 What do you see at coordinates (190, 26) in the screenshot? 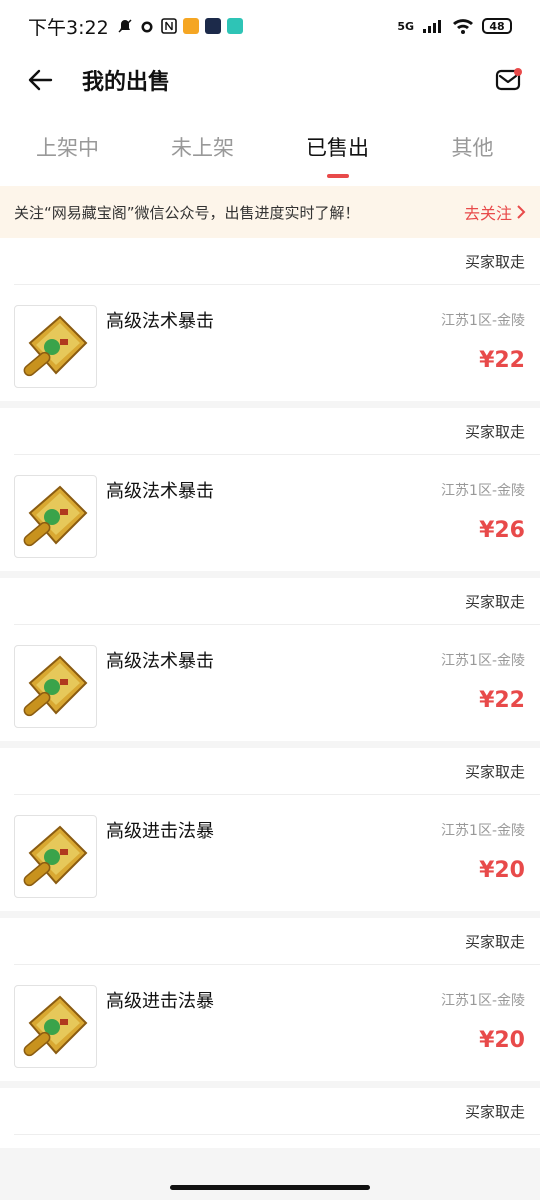
I see `app-notify-icon-orange` at bounding box center [190, 26].